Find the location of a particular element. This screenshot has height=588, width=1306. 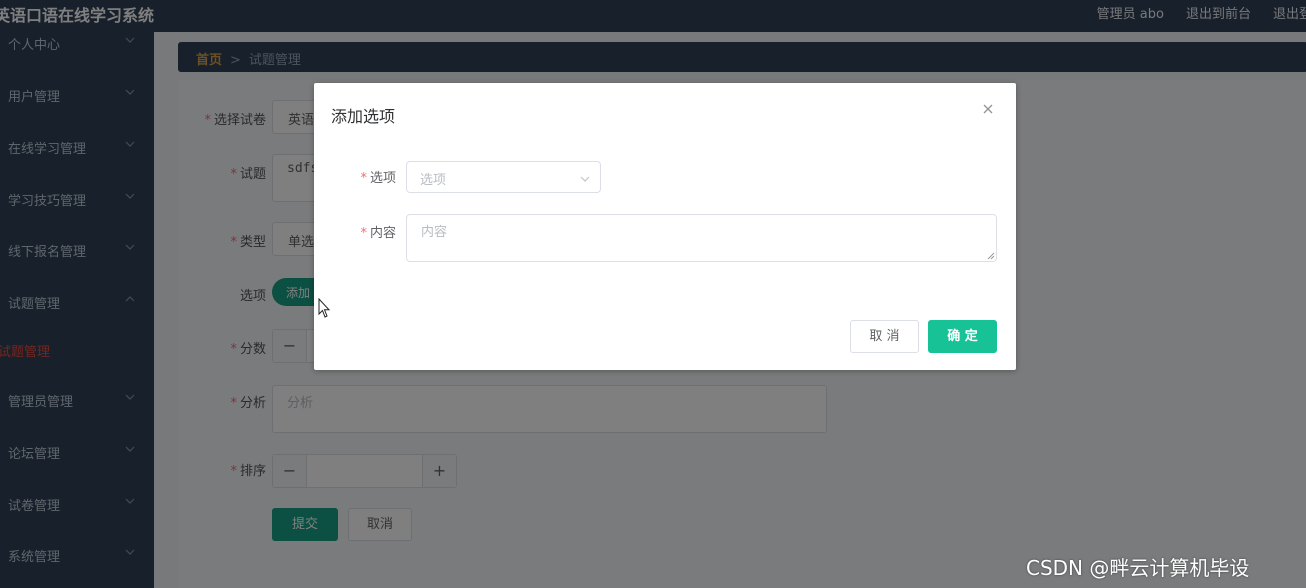

close-icon is located at coordinates (988, 109).